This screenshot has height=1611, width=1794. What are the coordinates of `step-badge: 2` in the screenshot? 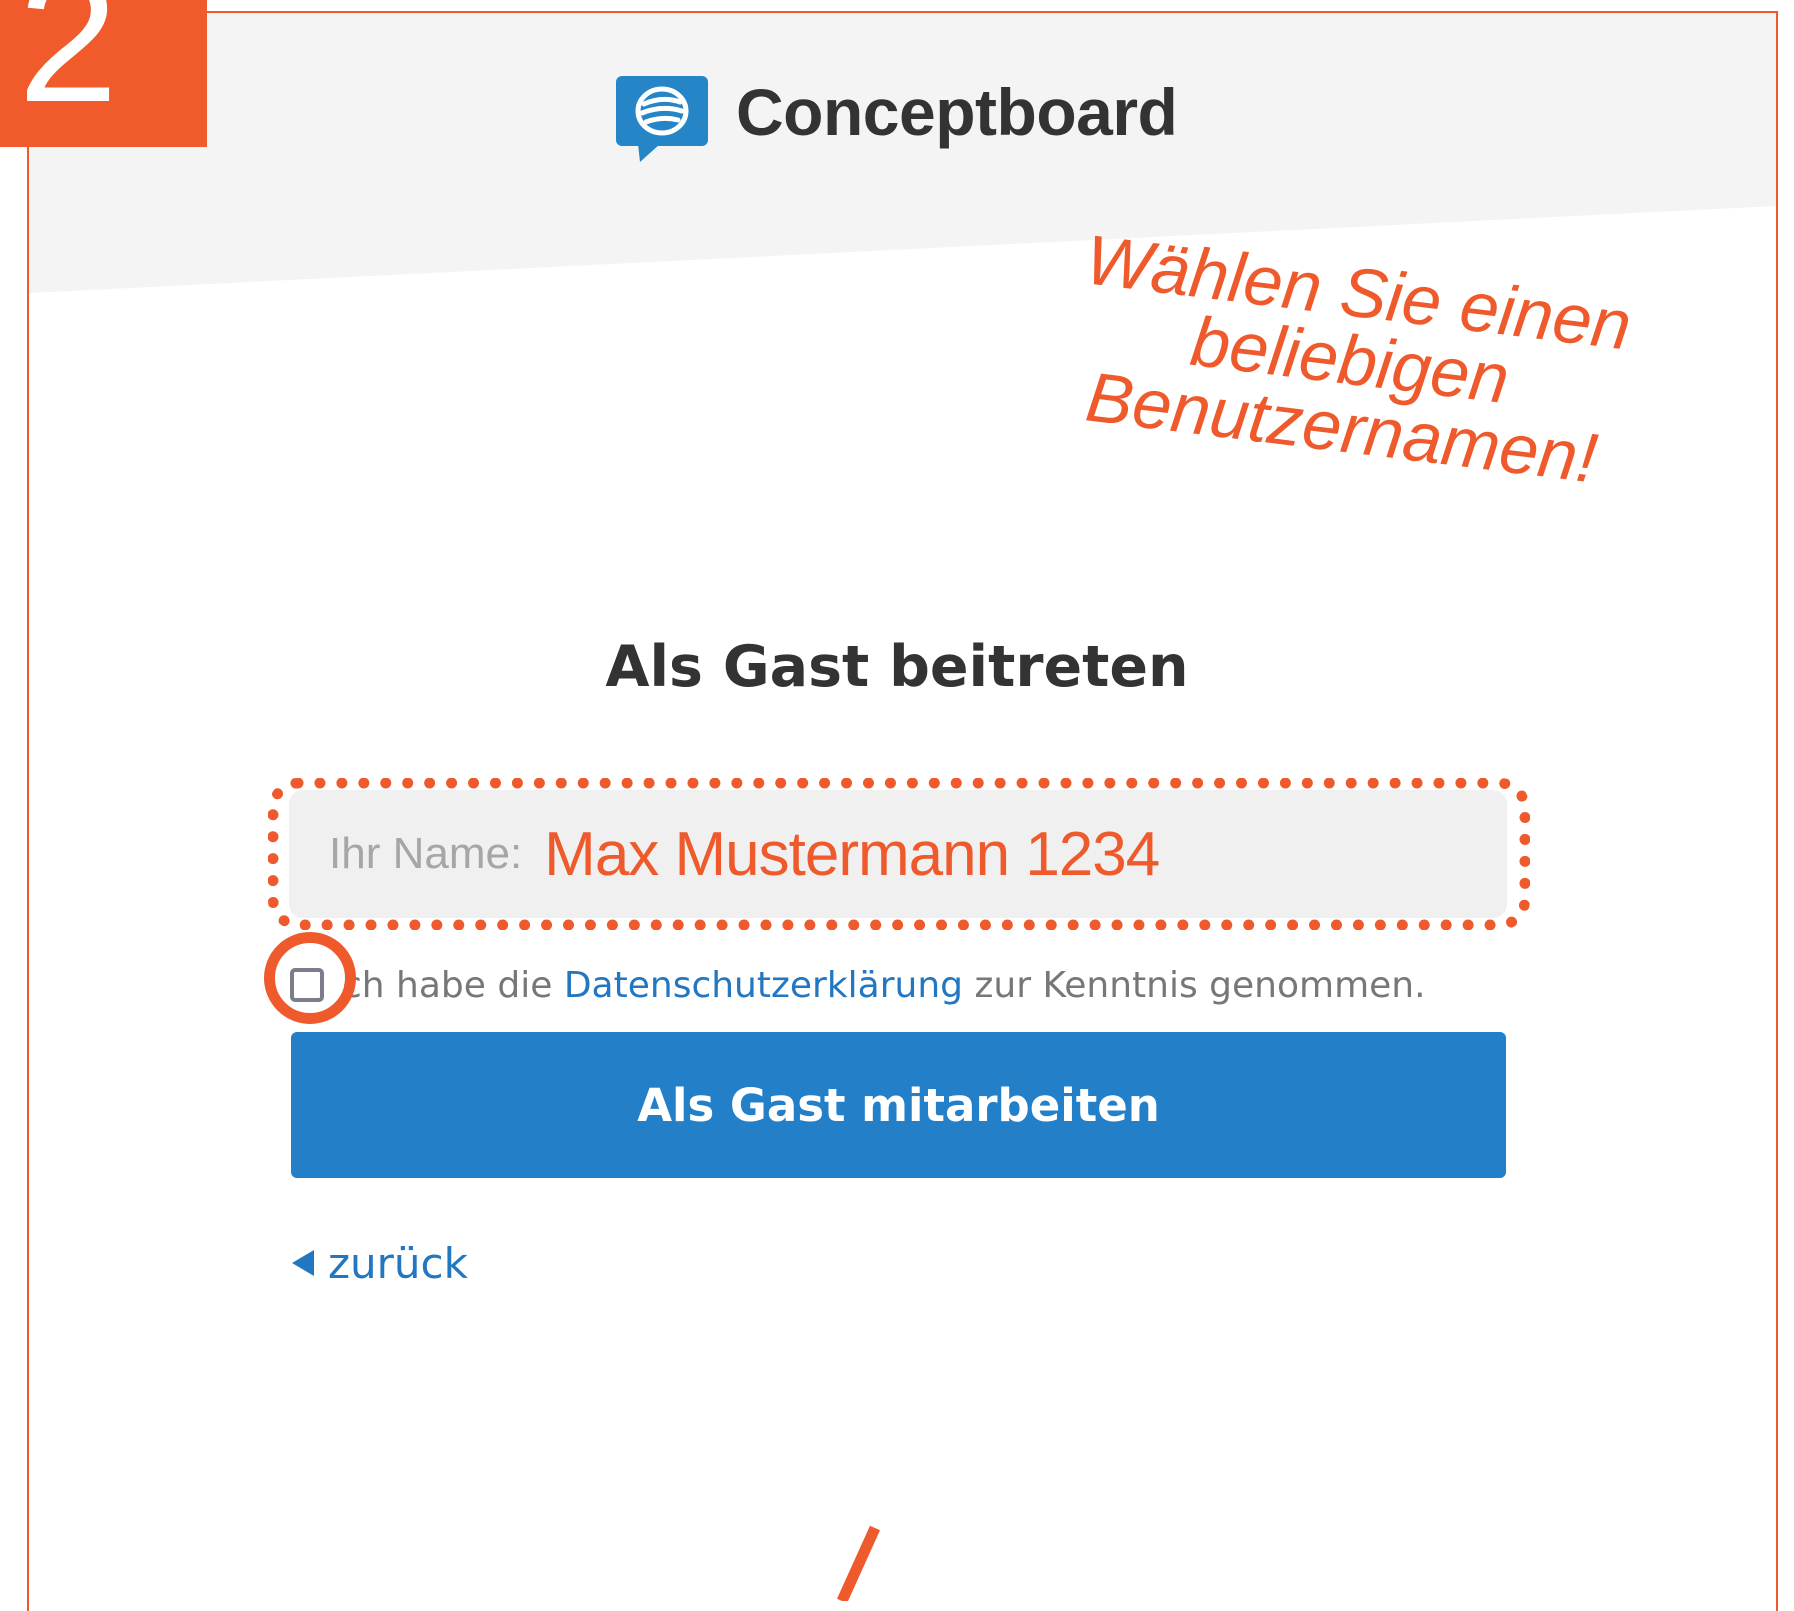 It's located at (103, 73).